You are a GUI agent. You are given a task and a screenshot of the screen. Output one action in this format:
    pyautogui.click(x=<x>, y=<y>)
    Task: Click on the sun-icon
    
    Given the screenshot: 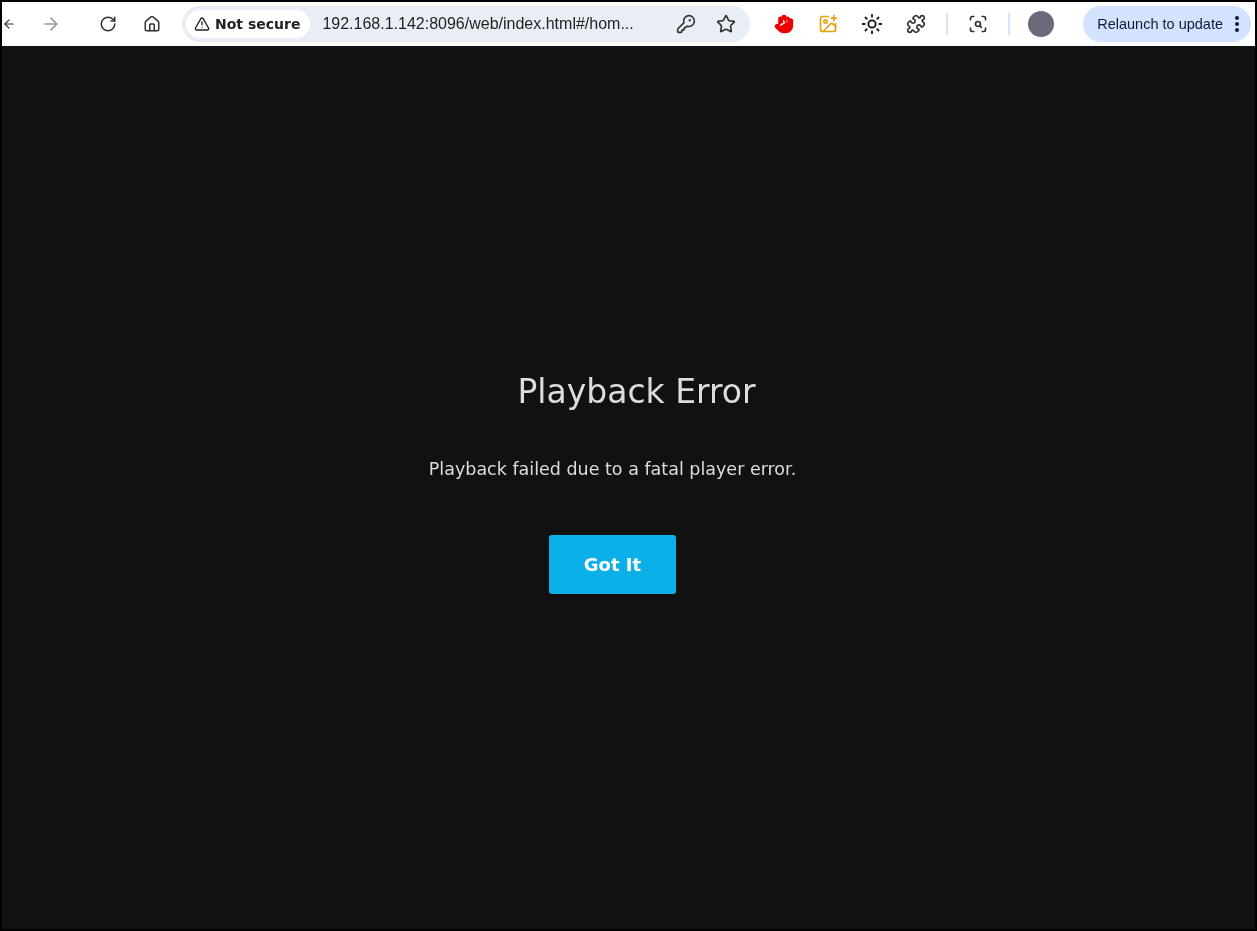 What is the action you would take?
    pyautogui.click(x=872, y=24)
    